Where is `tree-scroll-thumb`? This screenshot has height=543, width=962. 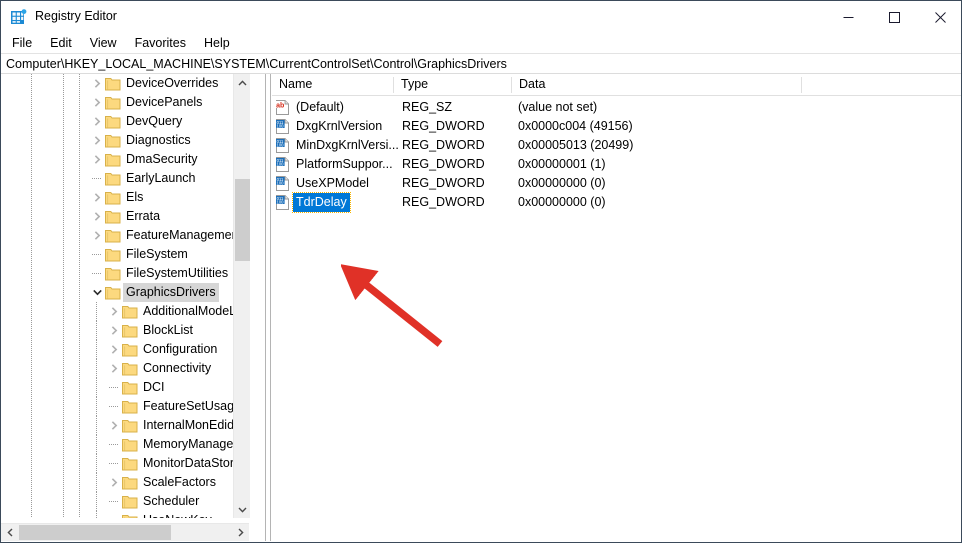 tree-scroll-thumb is located at coordinates (242, 220).